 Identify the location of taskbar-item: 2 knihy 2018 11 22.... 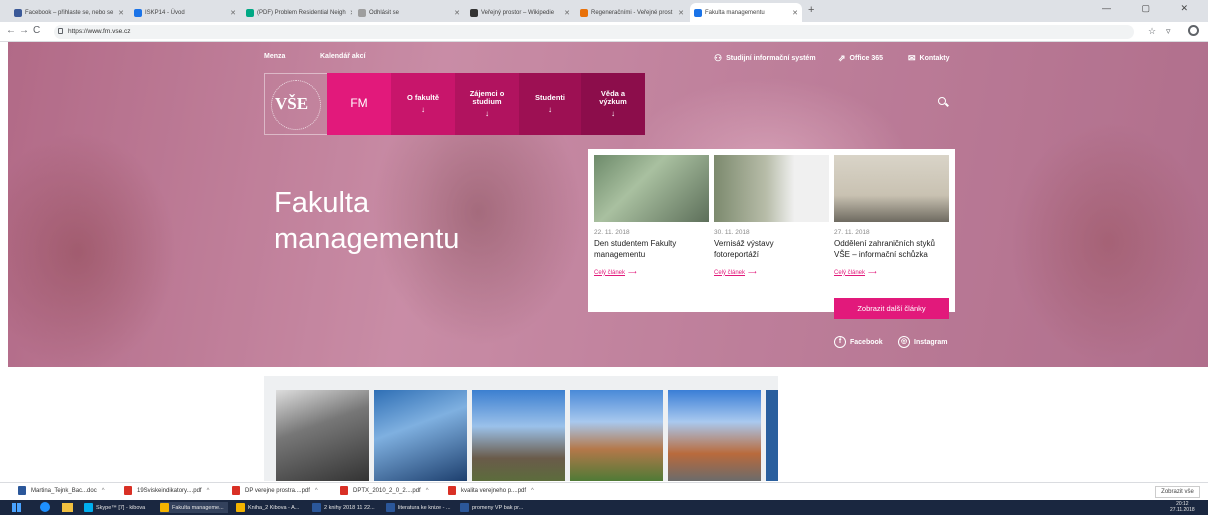
(343, 507).